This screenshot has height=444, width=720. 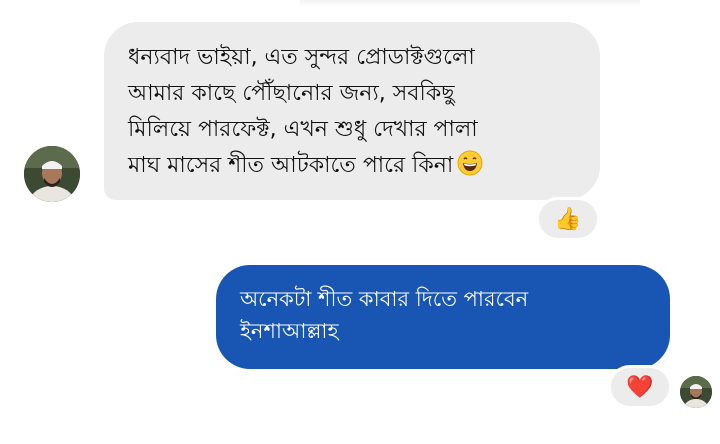 I want to click on grinning-face-icon, so click(x=470, y=163).